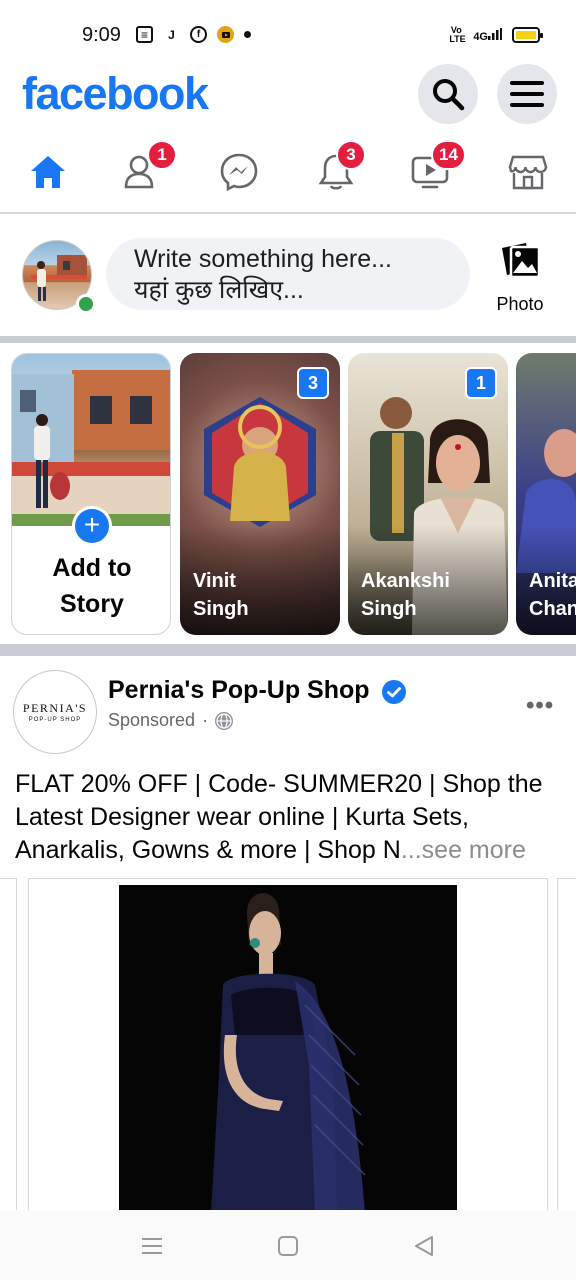 The width and height of the screenshot is (576, 1280). What do you see at coordinates (55, 712) in the screenshot?
I see `page-avatar: PERNIA'S POP-UP SHOP` at bounding box center [55, 712].